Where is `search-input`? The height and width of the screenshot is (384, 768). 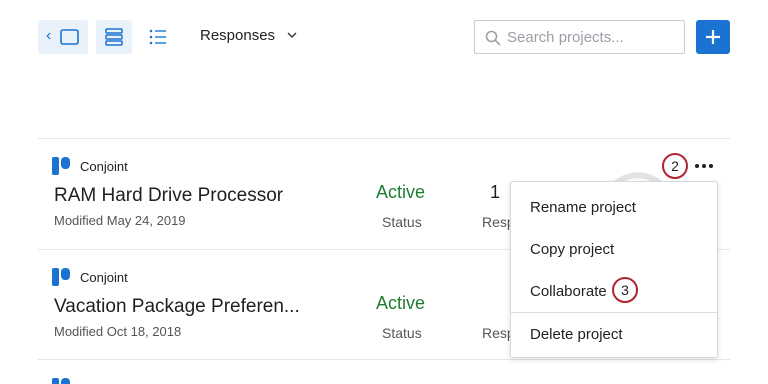
search-input is located at coordinates (592, 37).